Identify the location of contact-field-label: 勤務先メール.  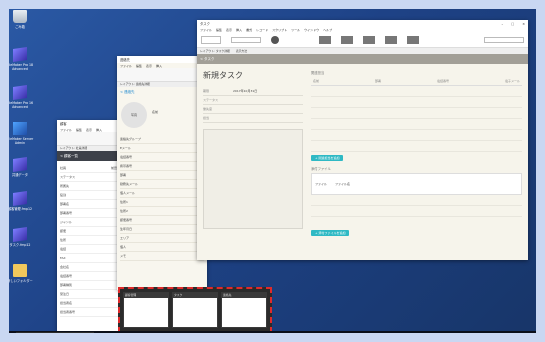
(162, 184).